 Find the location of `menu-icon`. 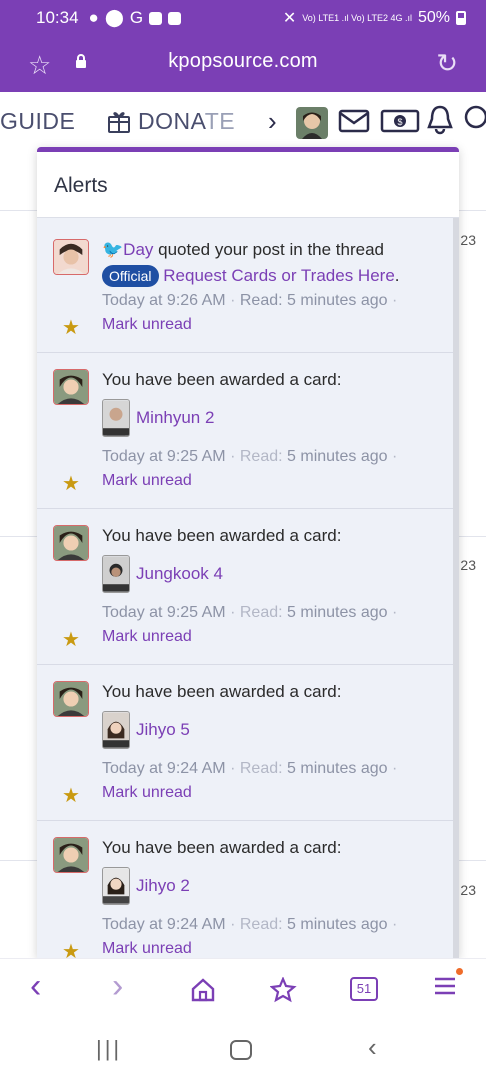

menu-icon is located at coordinates (445, 986).